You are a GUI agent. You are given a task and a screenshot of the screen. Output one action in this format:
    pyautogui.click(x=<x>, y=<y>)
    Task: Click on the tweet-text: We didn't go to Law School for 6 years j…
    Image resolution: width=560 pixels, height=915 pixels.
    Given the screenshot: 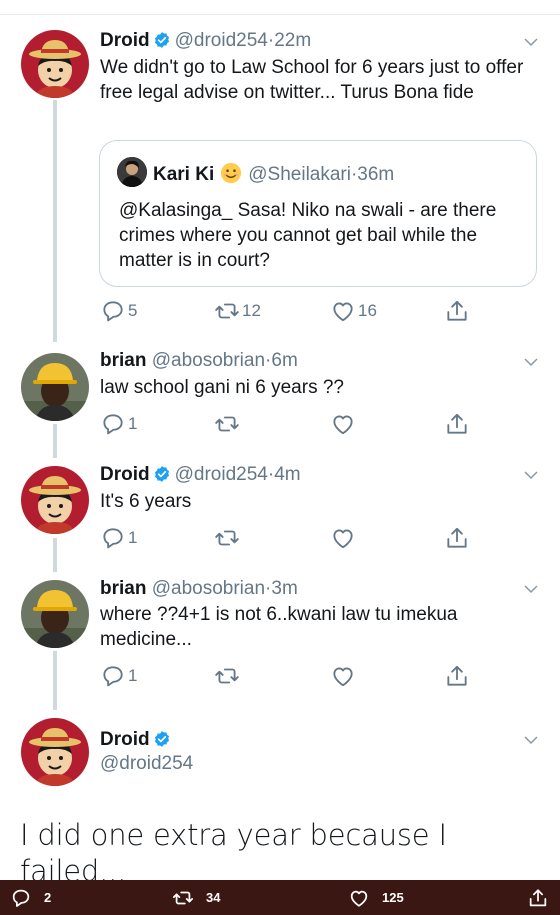 What is the action you would take?
    pyautogui.click(x=312, y=80)
    